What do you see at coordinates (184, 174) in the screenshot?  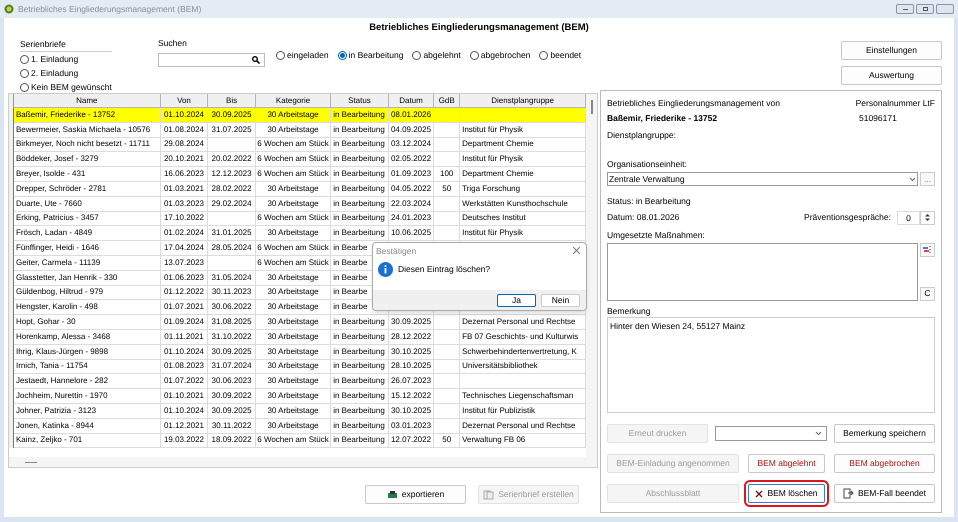 I see `table-cell: 16.06.2023` at bounding box center [184, 174].